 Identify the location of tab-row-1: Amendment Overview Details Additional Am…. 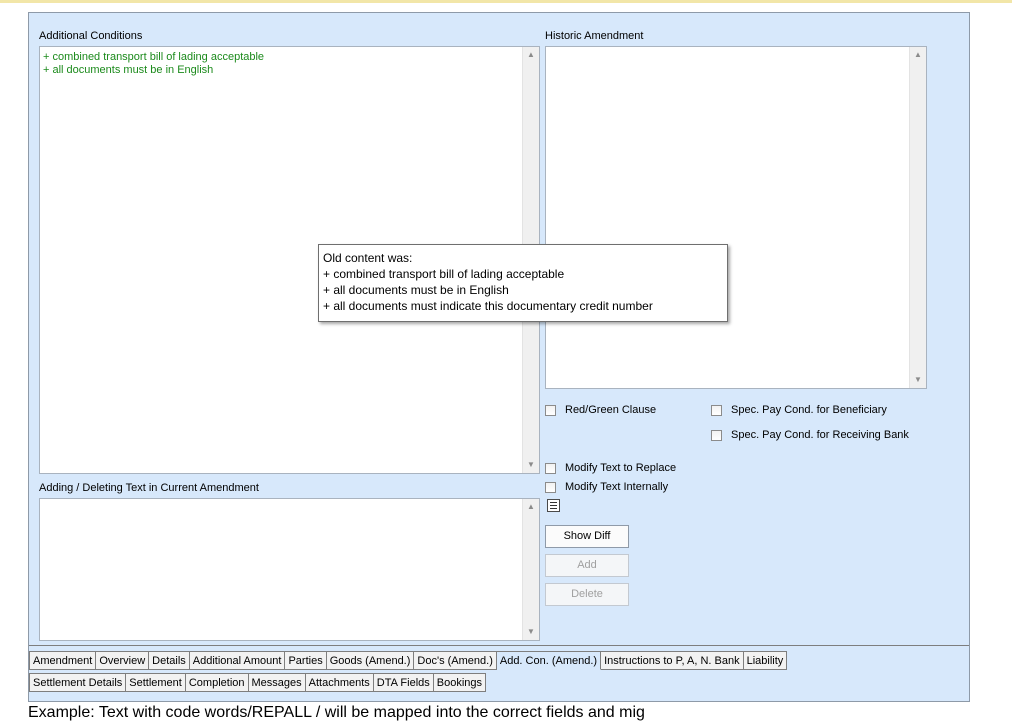
(408, 661).